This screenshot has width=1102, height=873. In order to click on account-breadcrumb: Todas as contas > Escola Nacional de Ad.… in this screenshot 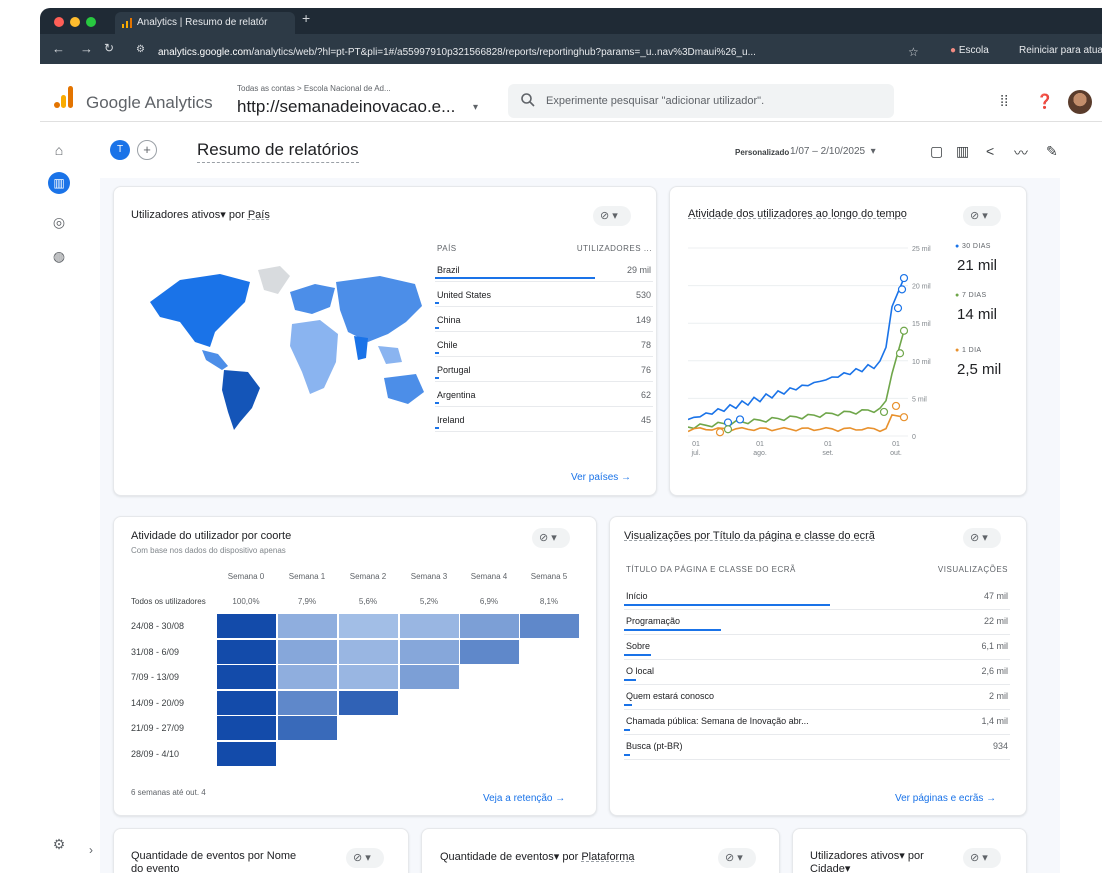, I will do `click(314, 88)`.